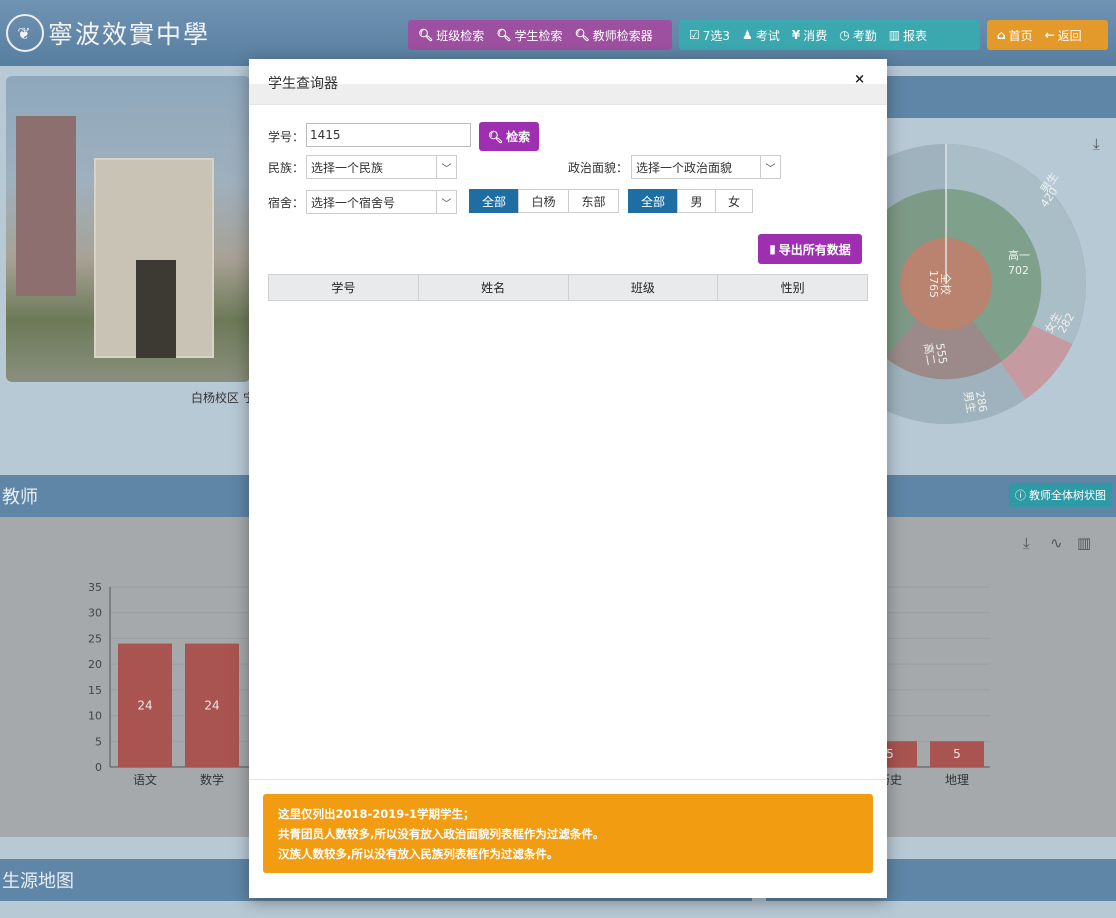 This screenshot has width=1116, height=918. Describe the element at coordinates (643, 287) in the screenshot. I see `column-header-class: 班级` at that location.